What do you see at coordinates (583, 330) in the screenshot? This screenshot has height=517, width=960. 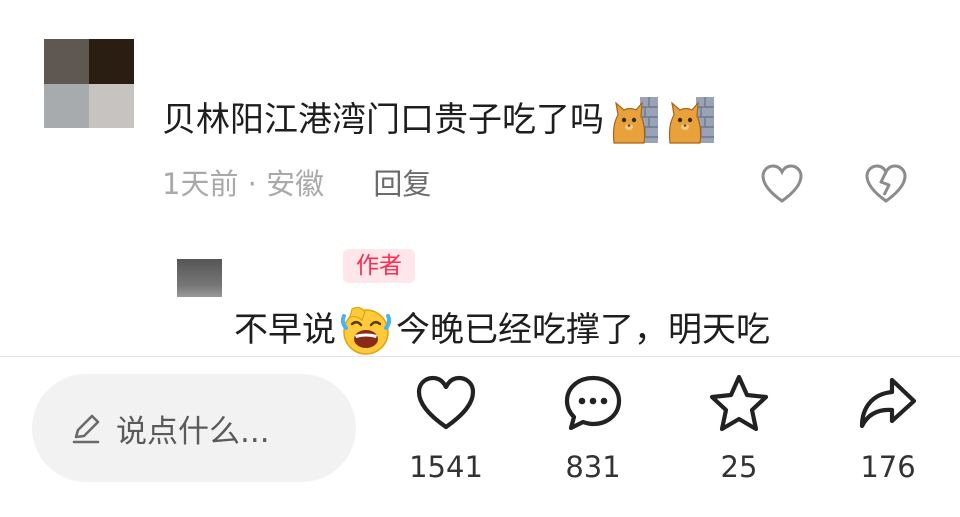 I see `reply-text-end: 今晚已经吃撑了，明天吃` at bounding box center [583, 330].